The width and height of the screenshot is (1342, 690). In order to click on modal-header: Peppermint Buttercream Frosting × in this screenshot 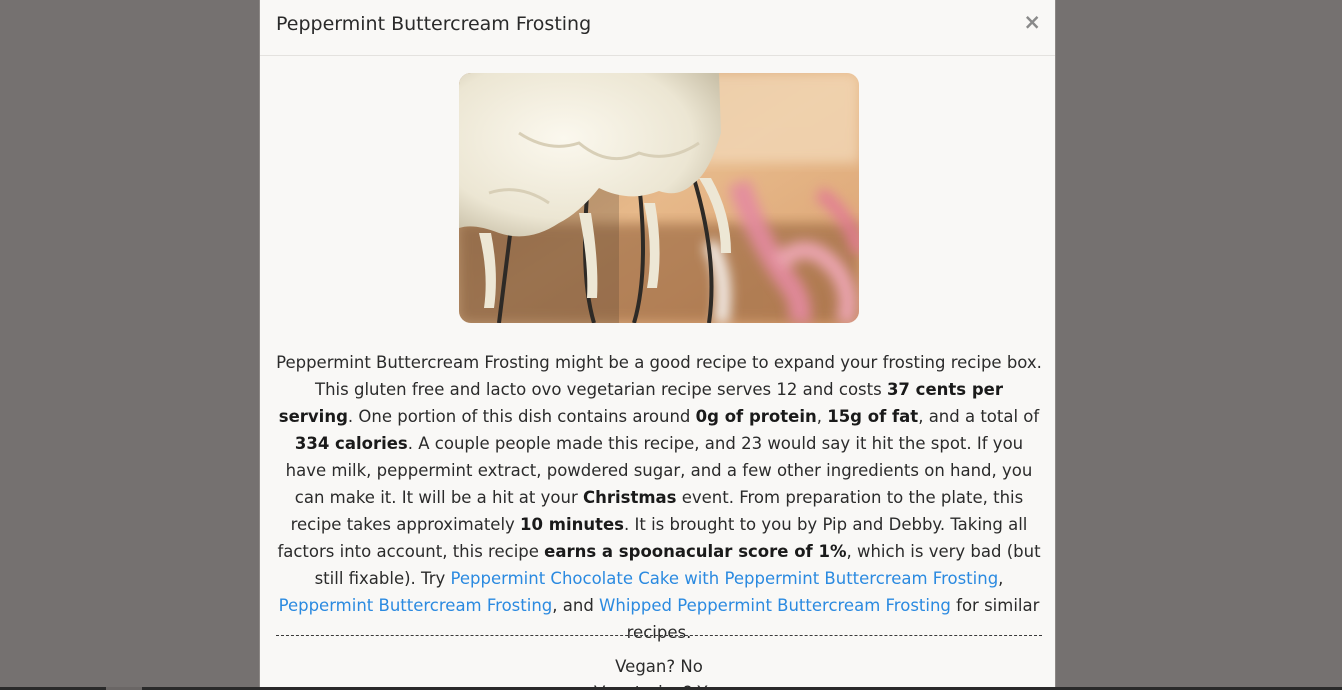, I will do `click(657, 28)`.